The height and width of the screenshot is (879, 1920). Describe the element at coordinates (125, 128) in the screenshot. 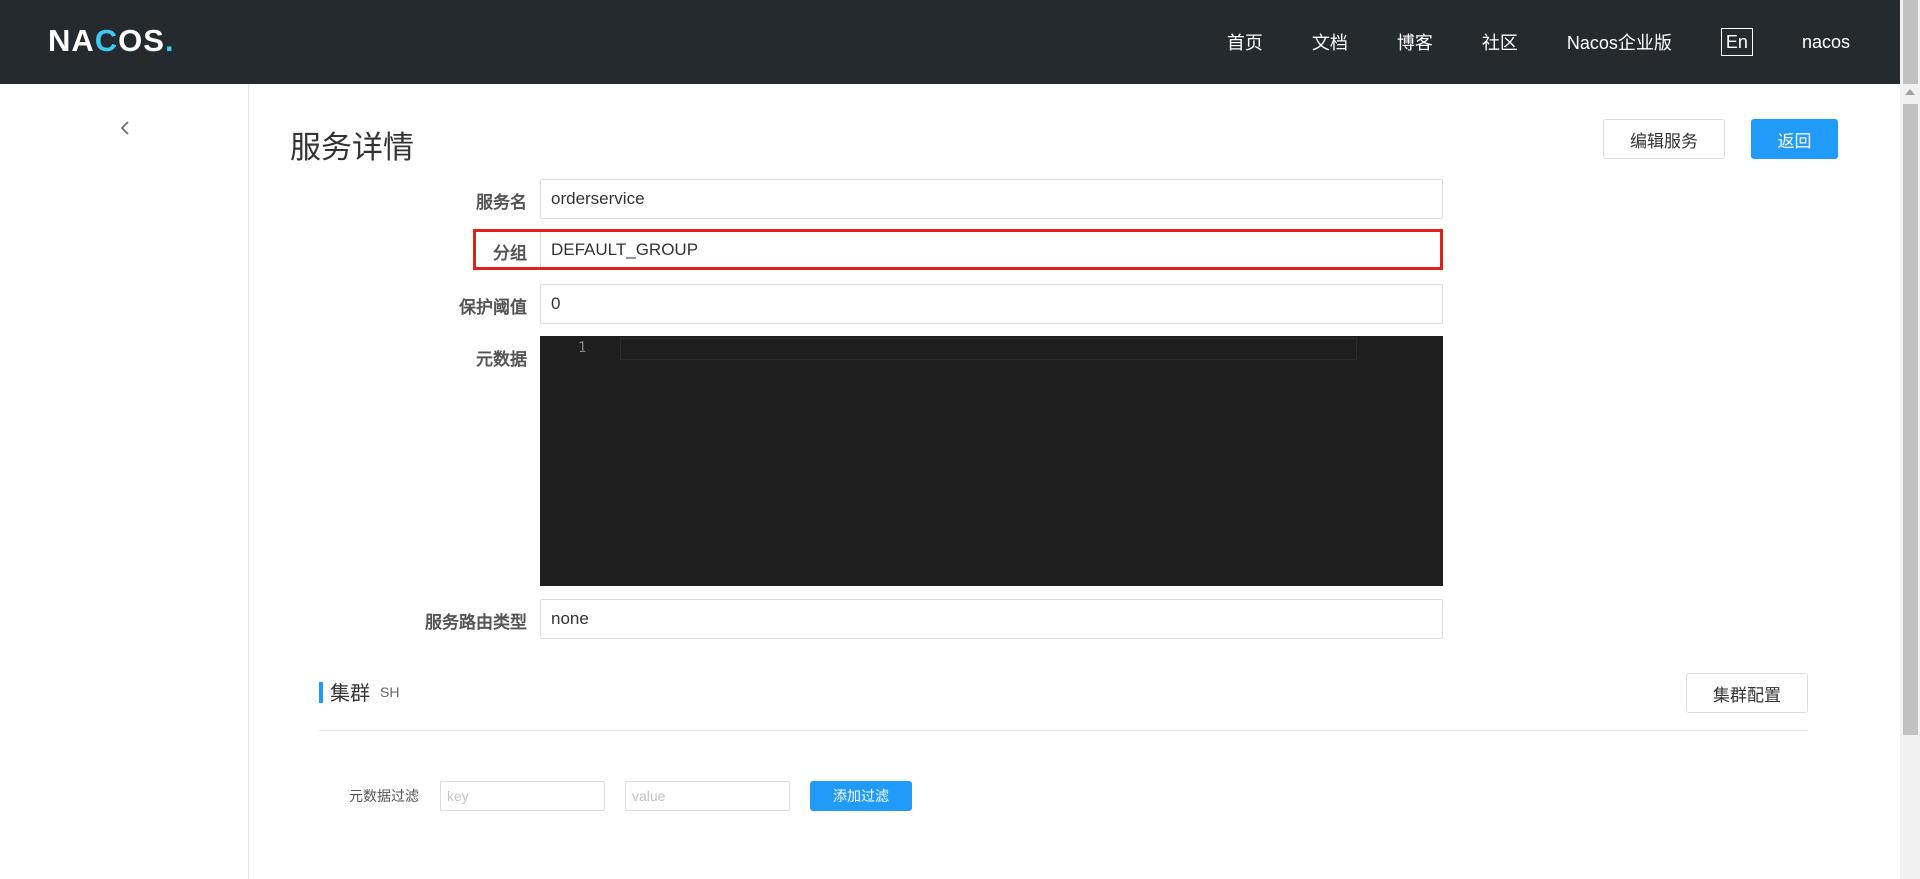

I see `chevron-left-icon` at that location.